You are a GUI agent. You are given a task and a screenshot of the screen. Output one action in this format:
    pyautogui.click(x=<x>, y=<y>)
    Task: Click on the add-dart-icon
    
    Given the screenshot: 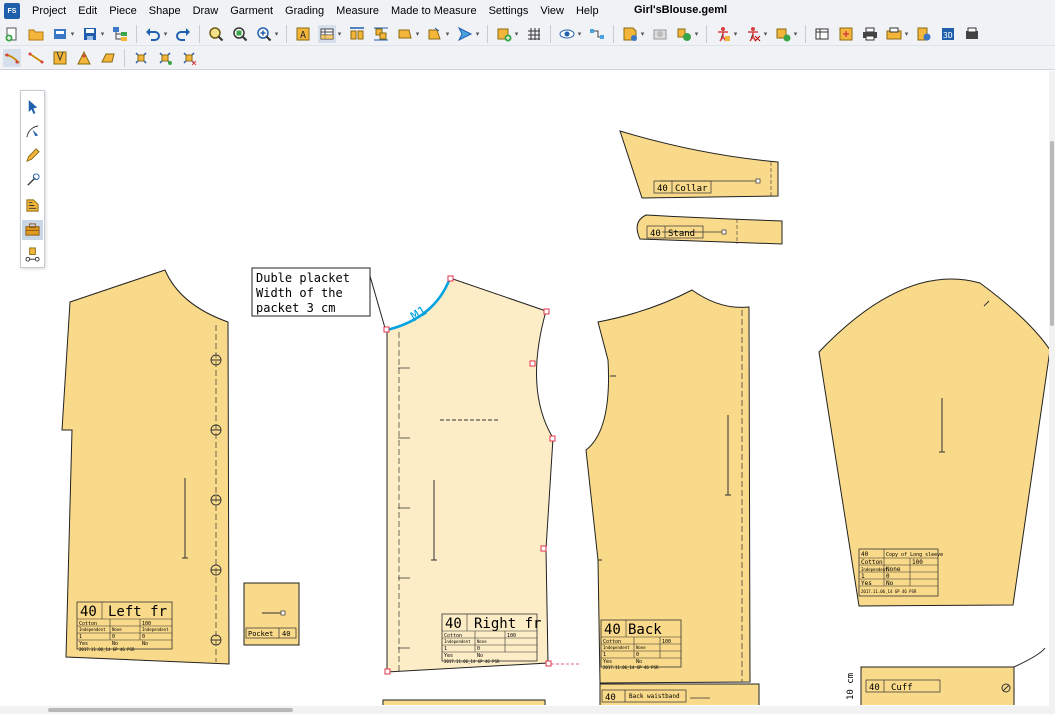 What is the action you would take?
    pyautogui.click(x=60, y=58)
    